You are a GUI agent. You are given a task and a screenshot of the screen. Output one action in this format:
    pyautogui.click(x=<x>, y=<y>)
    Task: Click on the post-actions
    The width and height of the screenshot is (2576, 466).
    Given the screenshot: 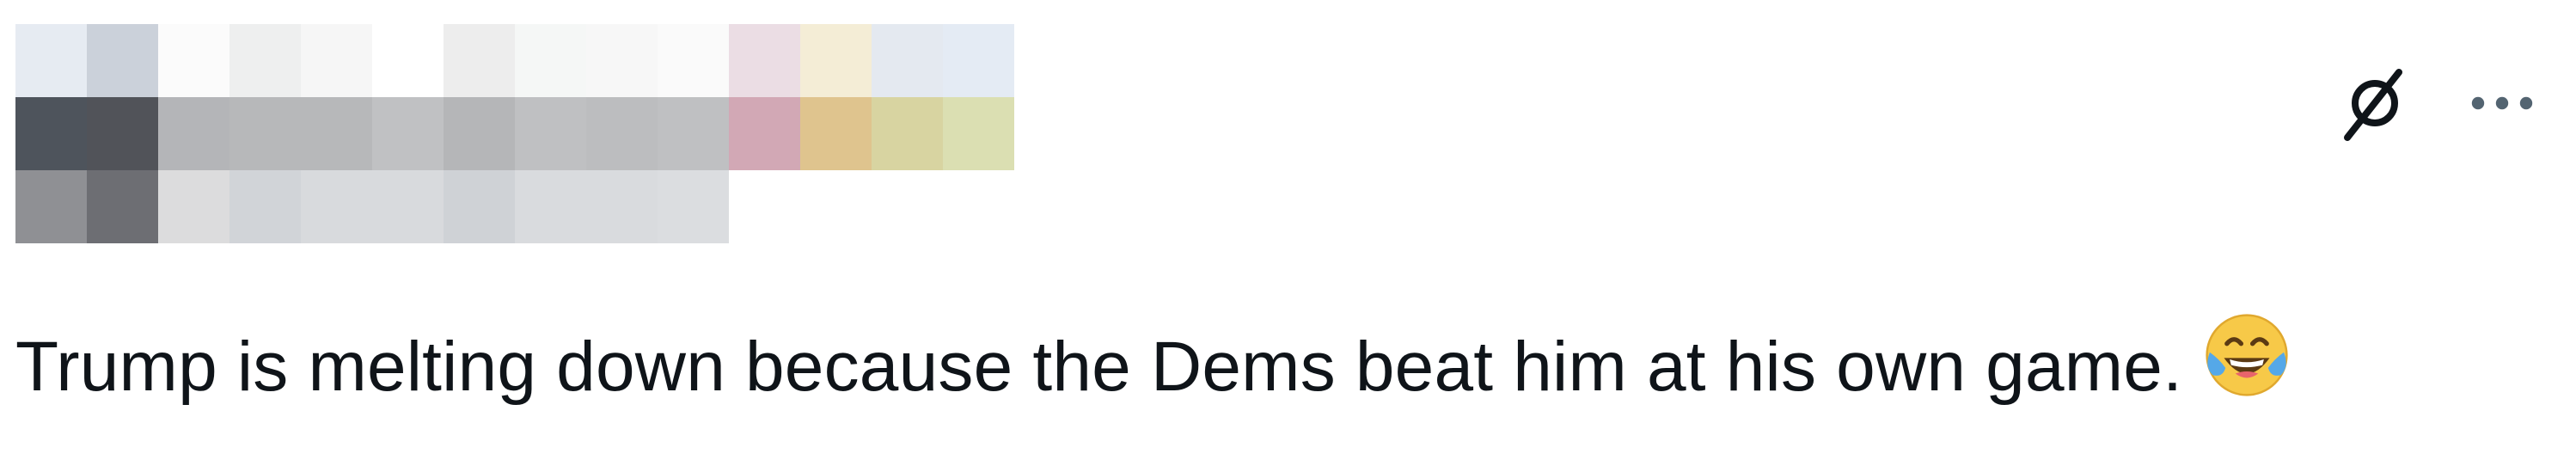 What is the action you would take?
    pyautogui.click(x=2434, y=103)
    